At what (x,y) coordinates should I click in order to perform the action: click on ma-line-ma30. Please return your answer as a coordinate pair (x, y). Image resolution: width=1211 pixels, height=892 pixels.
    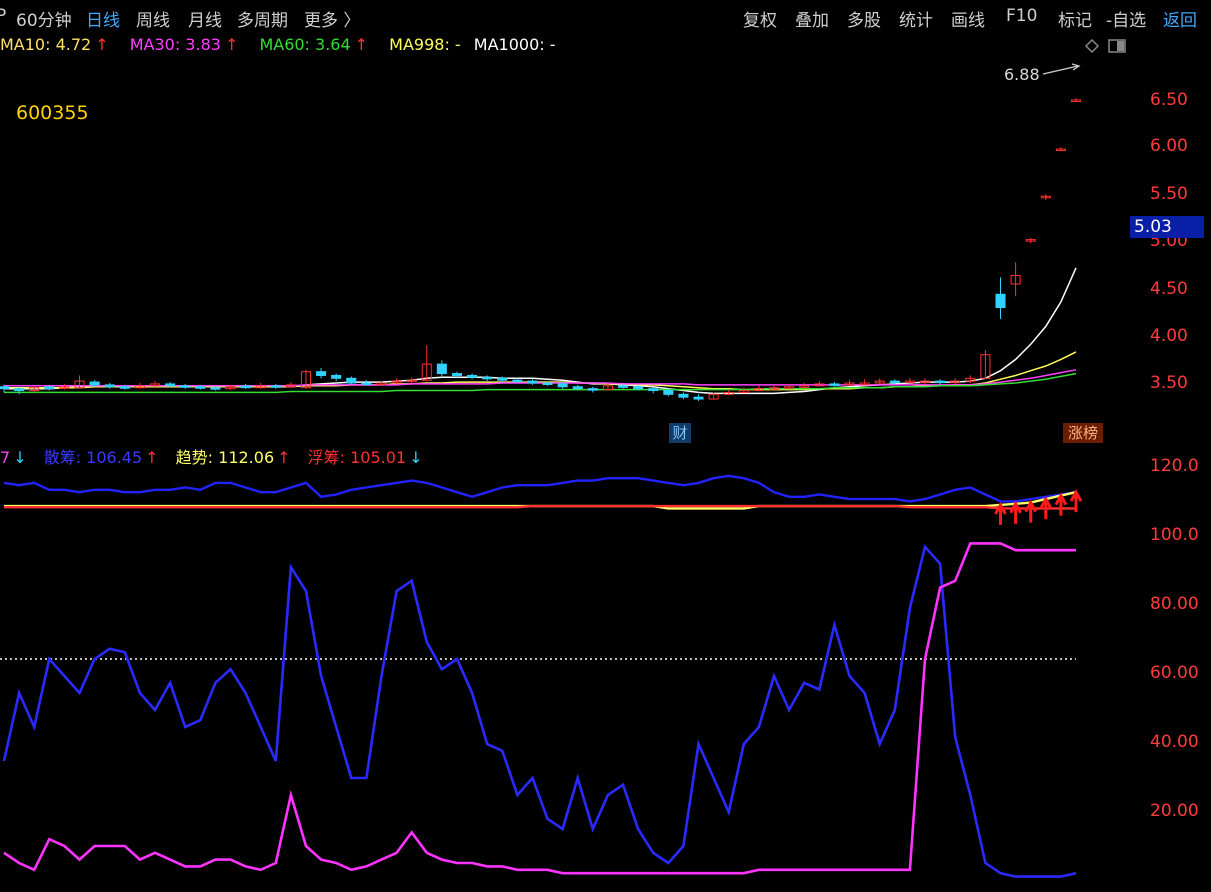
    Looking at the image, I should click on (540, 371).